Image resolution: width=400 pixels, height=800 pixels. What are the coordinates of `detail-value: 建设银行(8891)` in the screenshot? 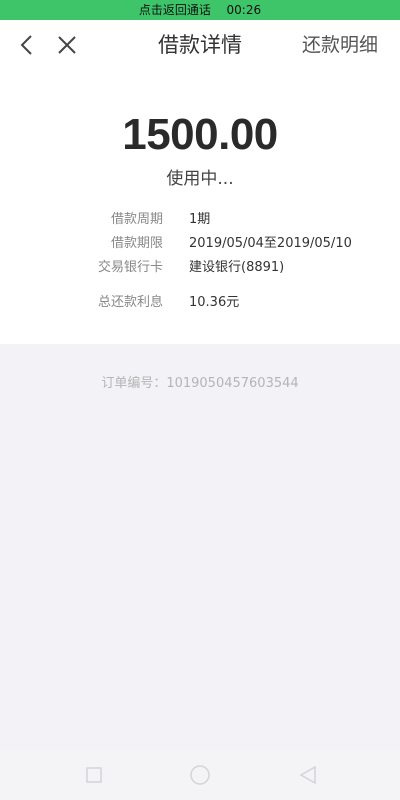 It's located at (237, 267).